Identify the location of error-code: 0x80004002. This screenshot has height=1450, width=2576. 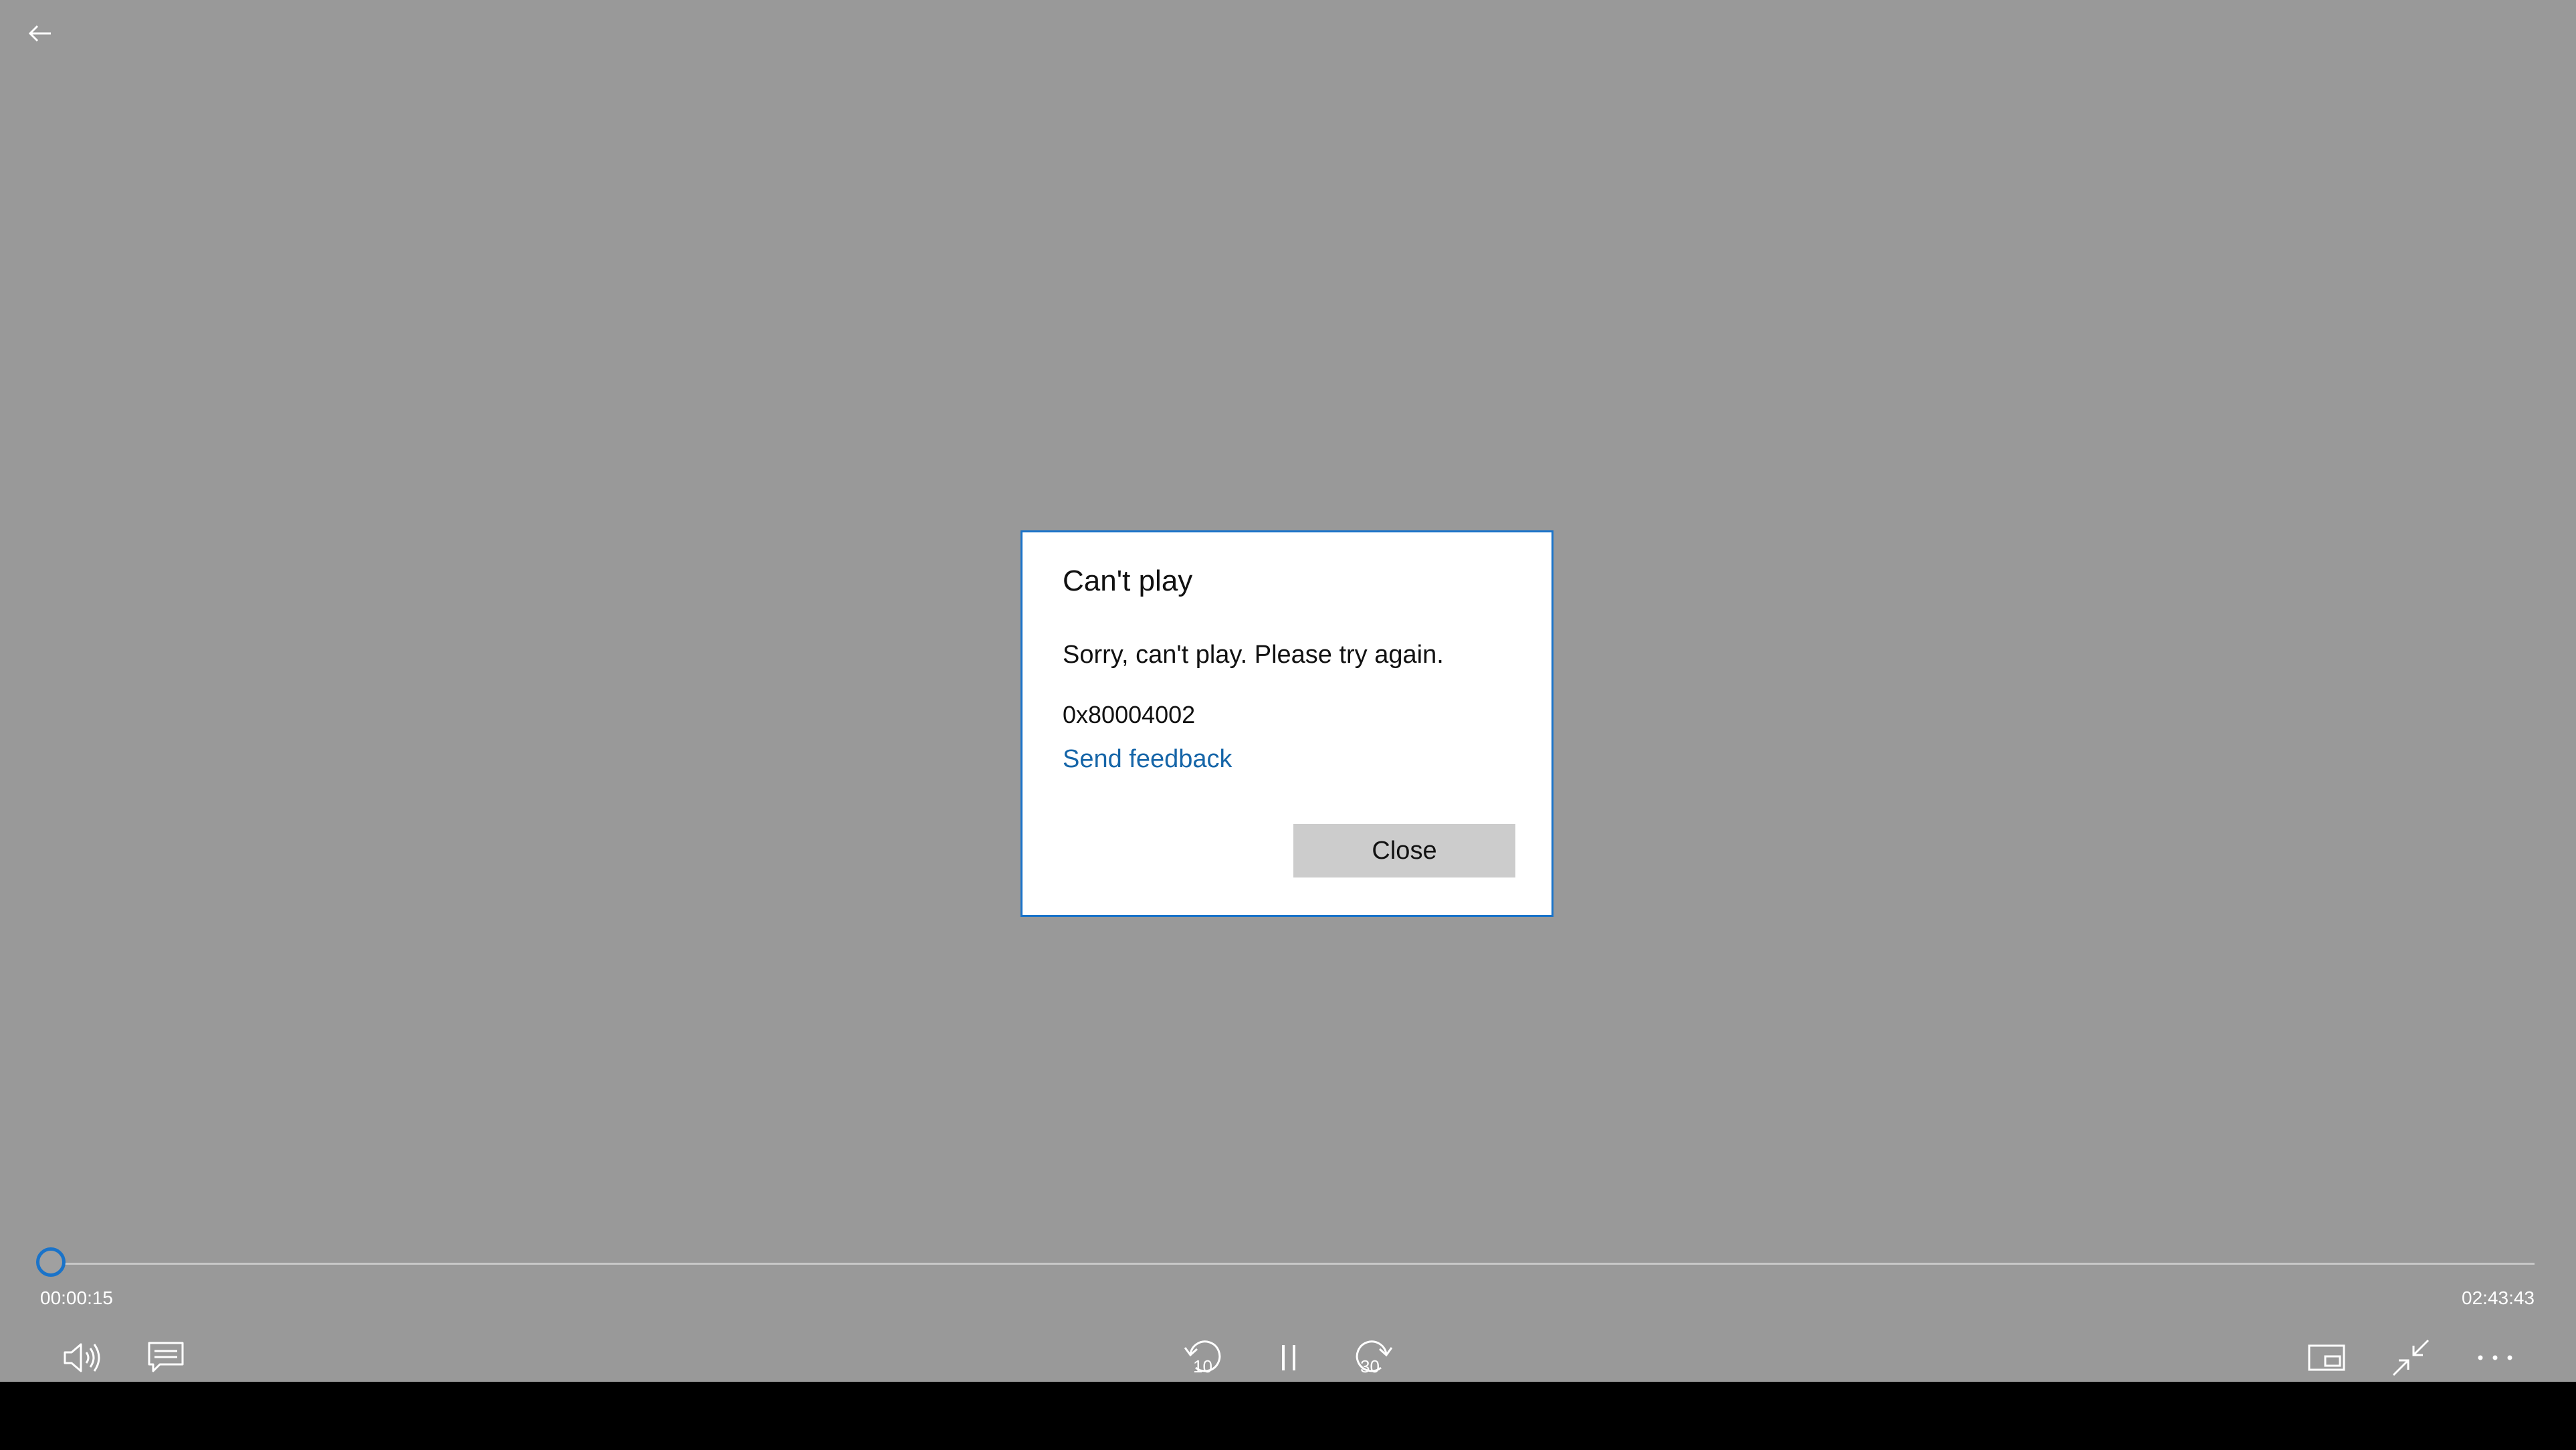
(1129, 714).